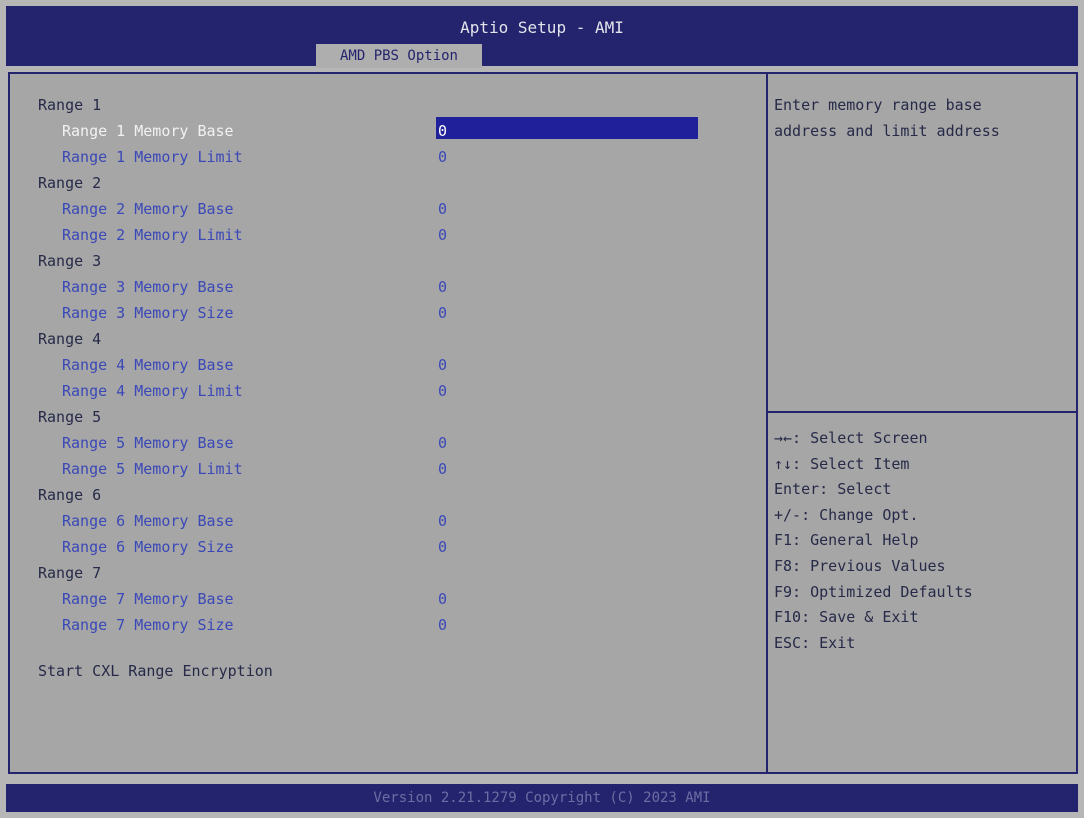  I want to click on group-label-range-4: Range 4, so click(70, 339).